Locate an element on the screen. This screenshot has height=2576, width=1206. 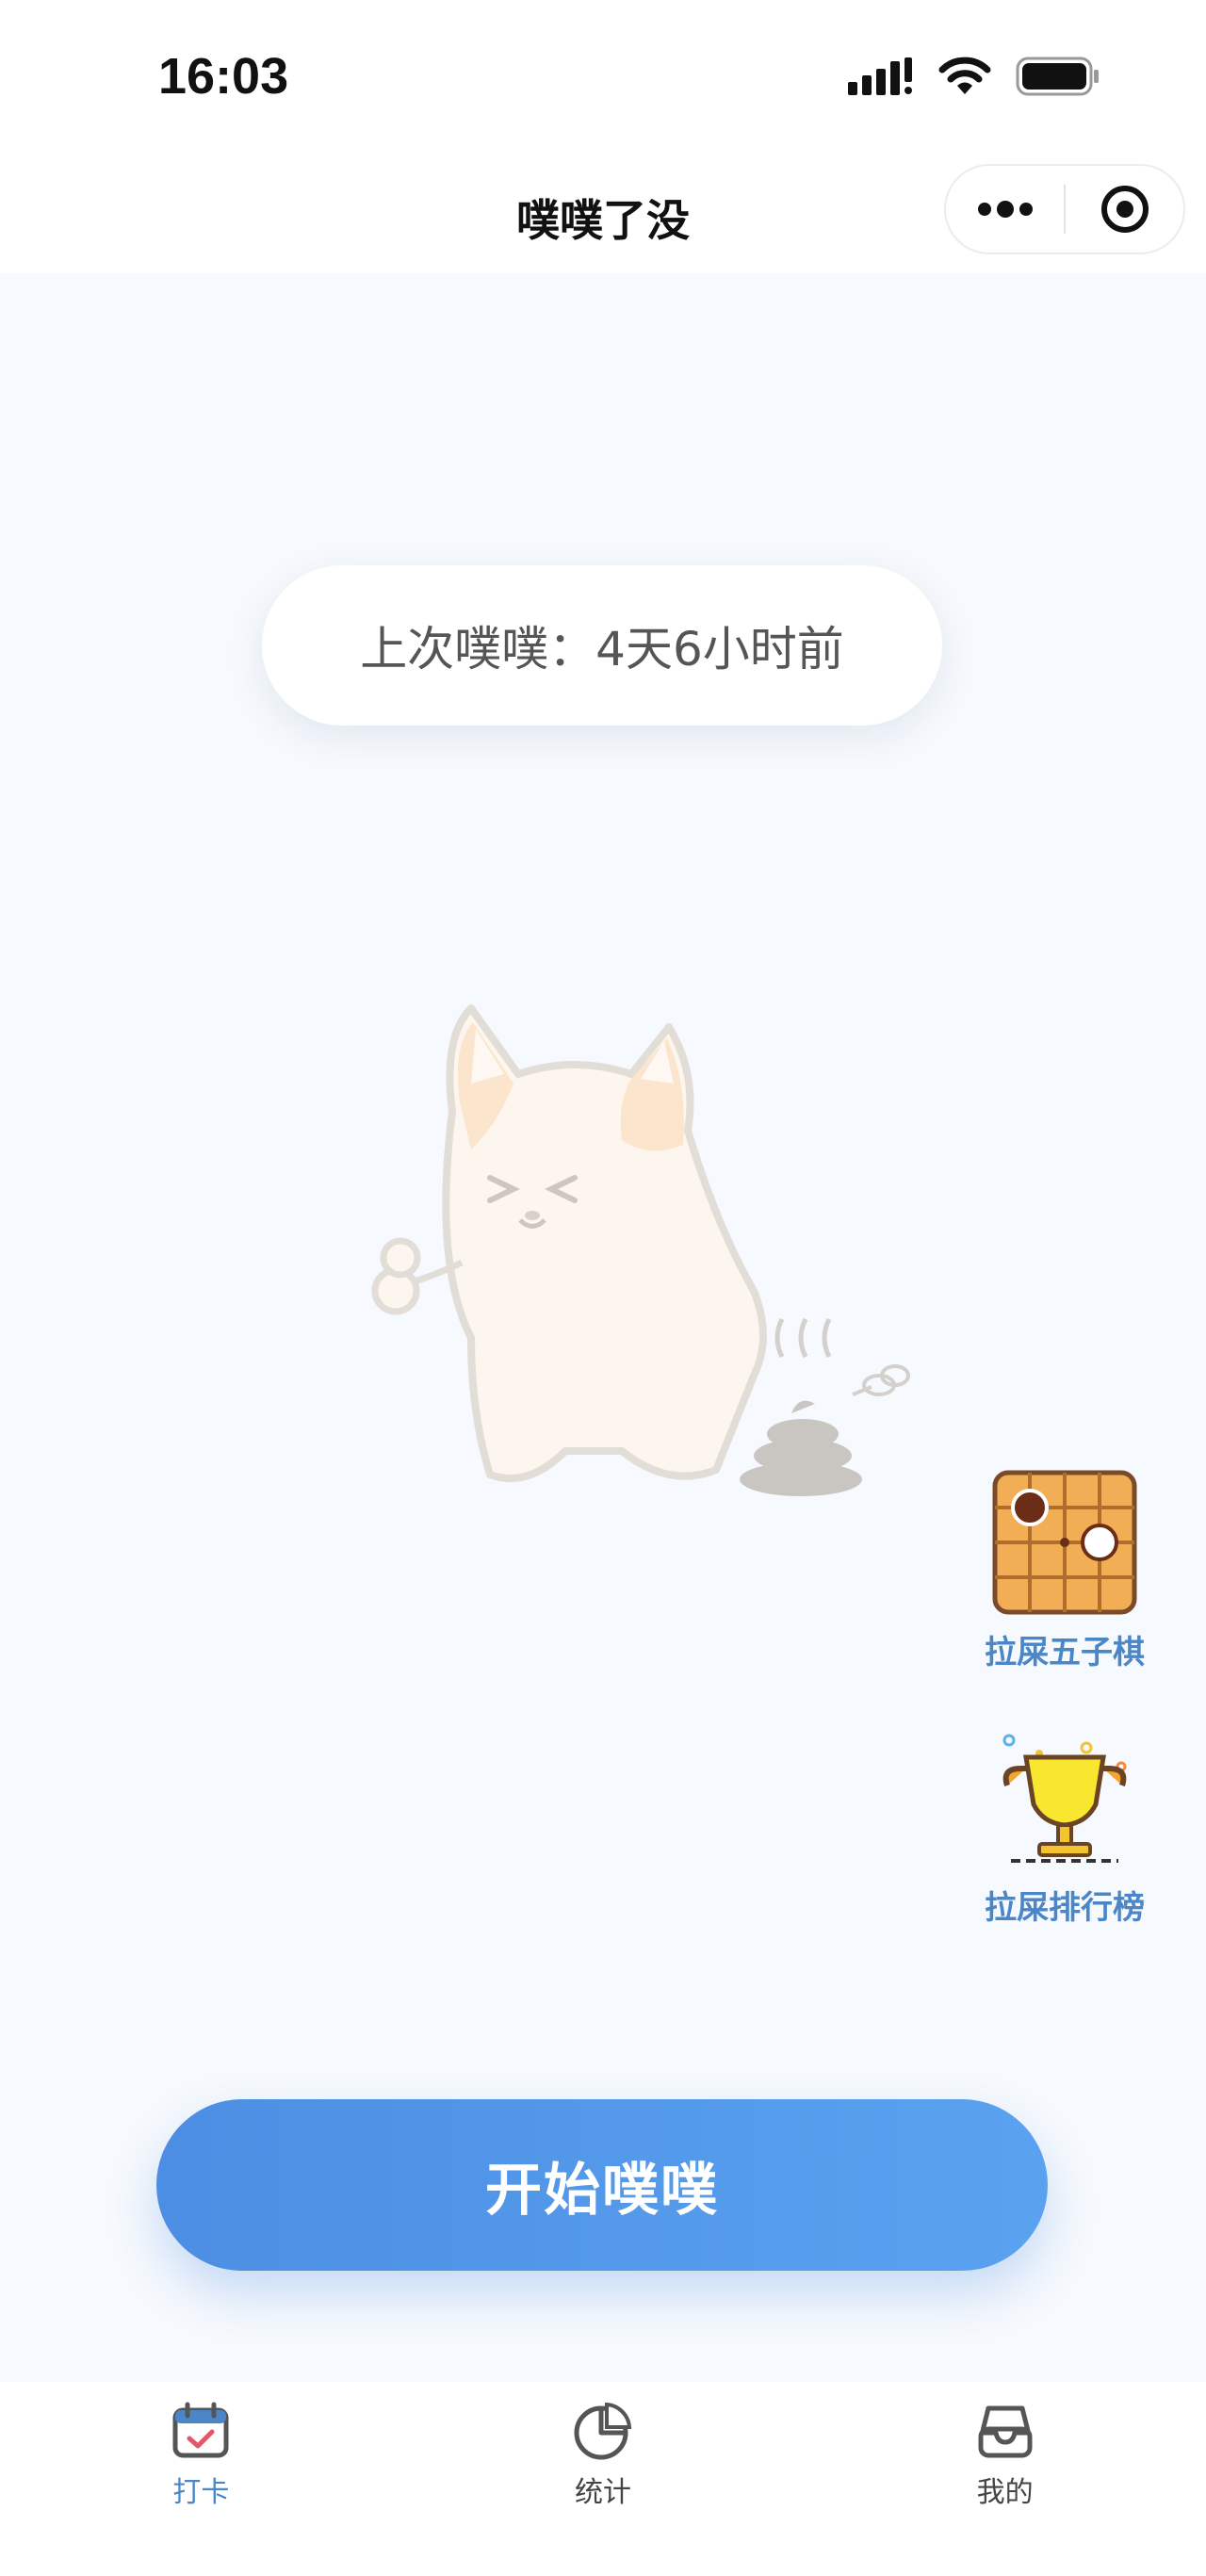
status-time: 16:03 is located at coordinates (223, 76).